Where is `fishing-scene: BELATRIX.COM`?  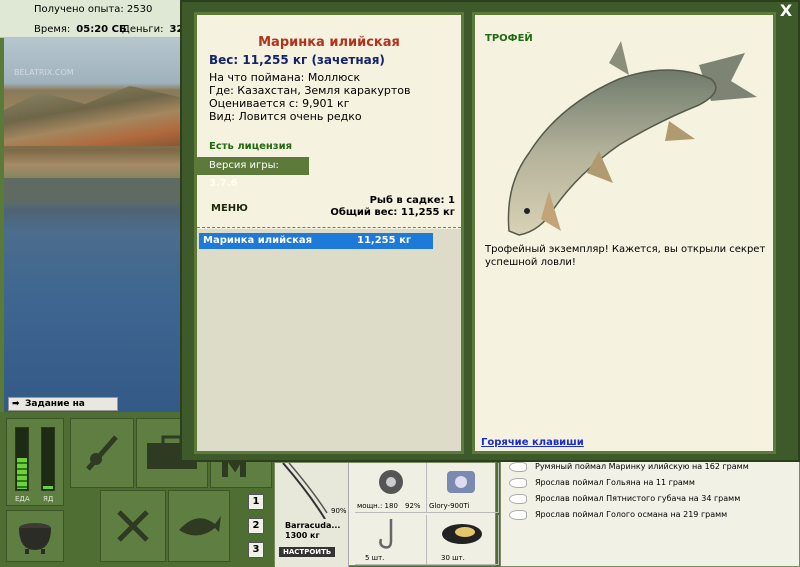
fishing-scene: BELATRIX.COM is located at coordinates (94, 225).